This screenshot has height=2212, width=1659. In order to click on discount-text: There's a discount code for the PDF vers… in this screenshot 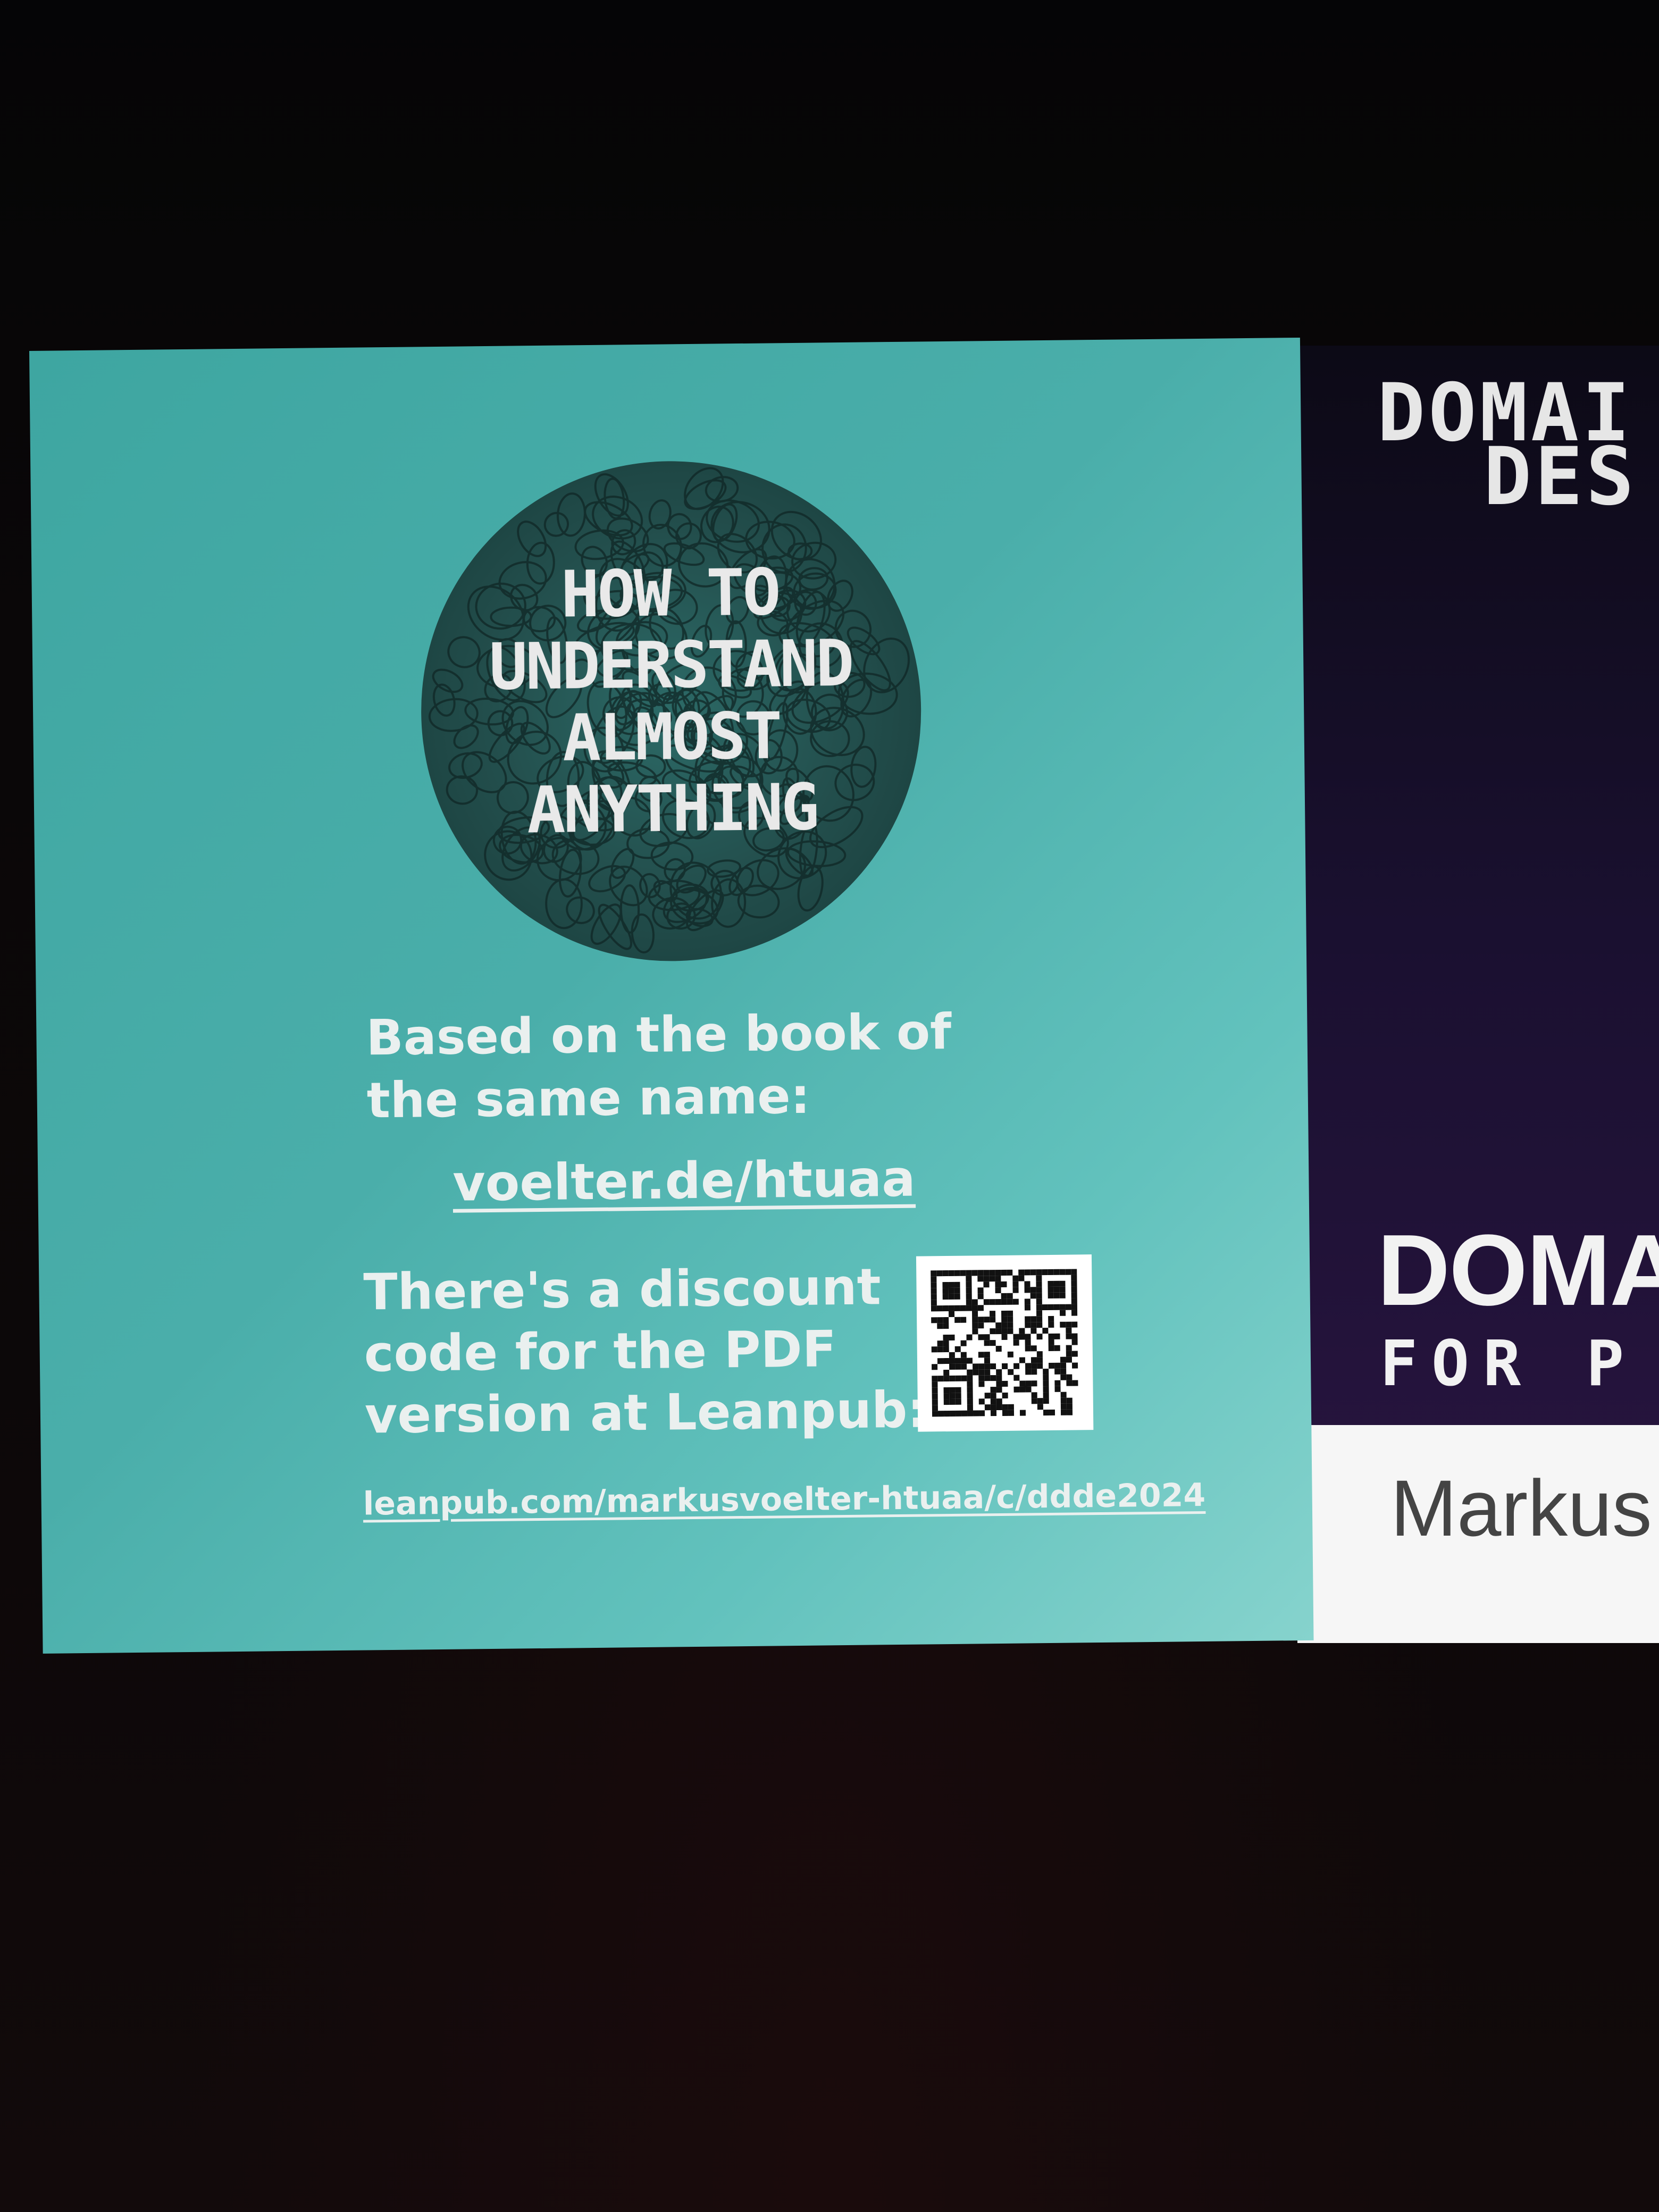, I will do `click(656, 1351)`.